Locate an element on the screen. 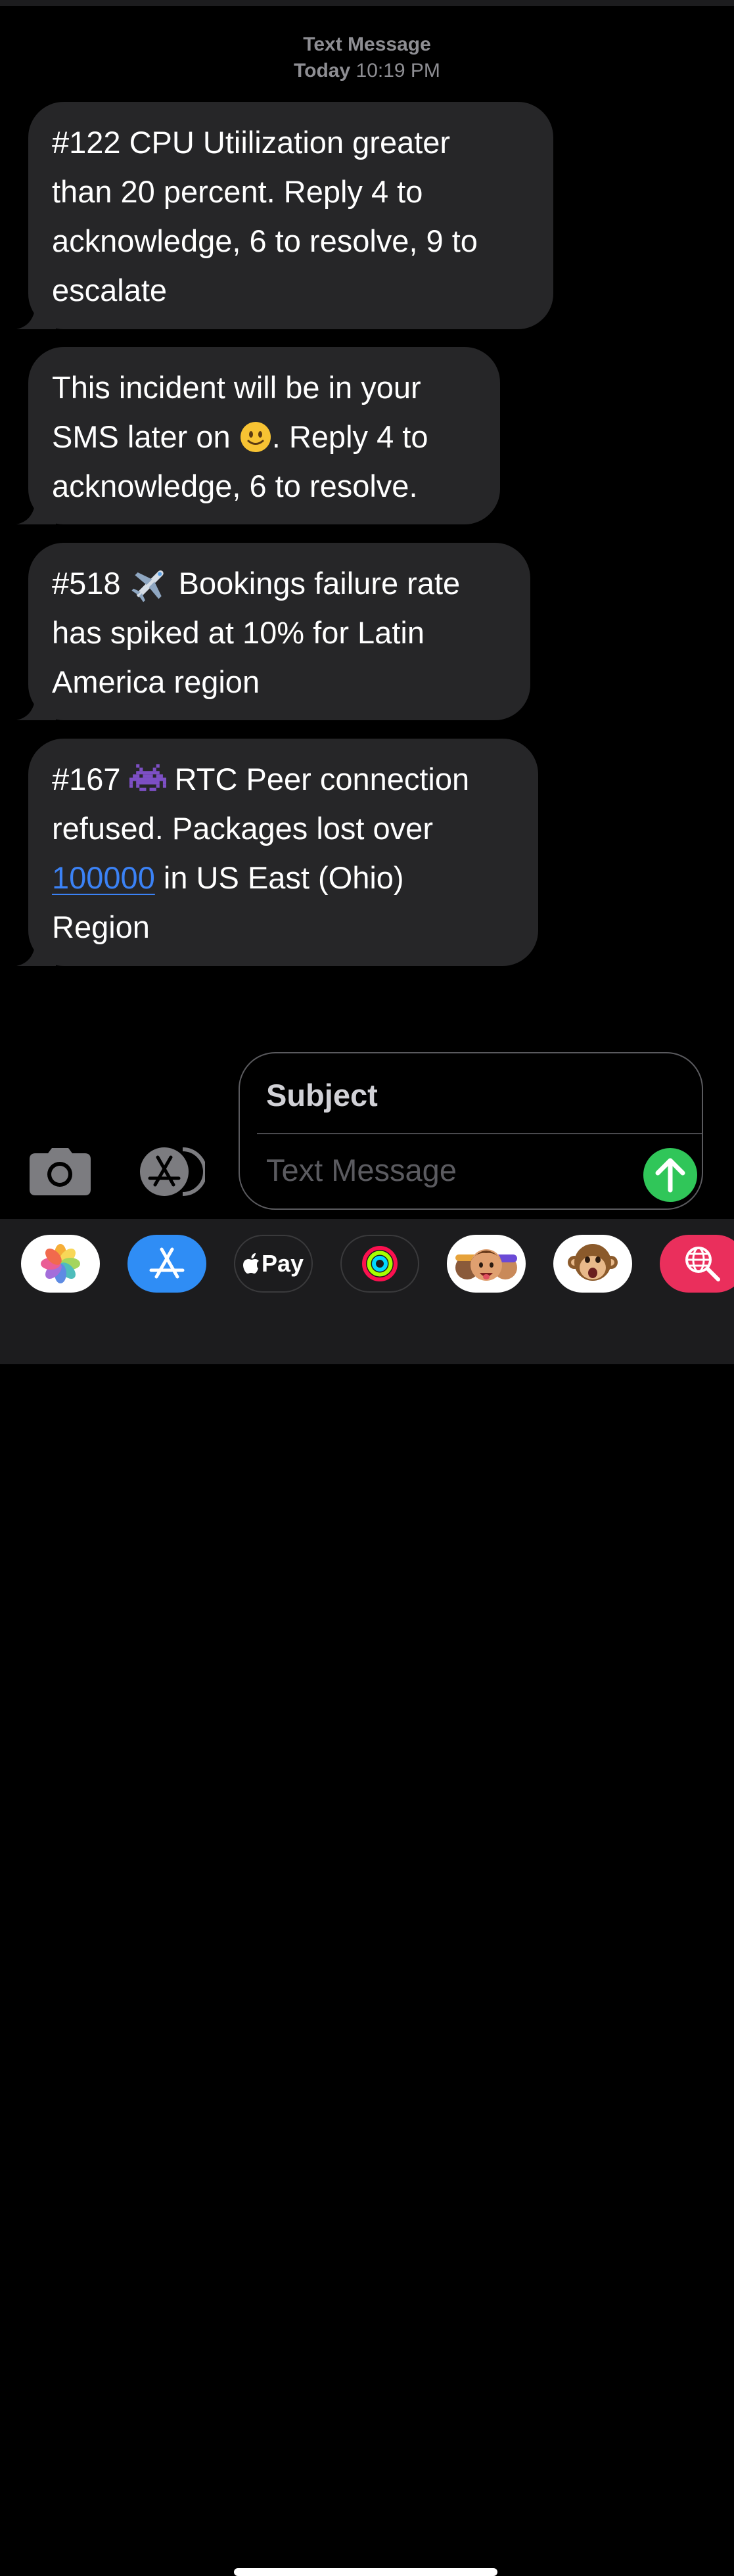 The width and height of the screenshot is (734, 2576). apple-pay-text: Pay is located at coordinates (283, 1263).